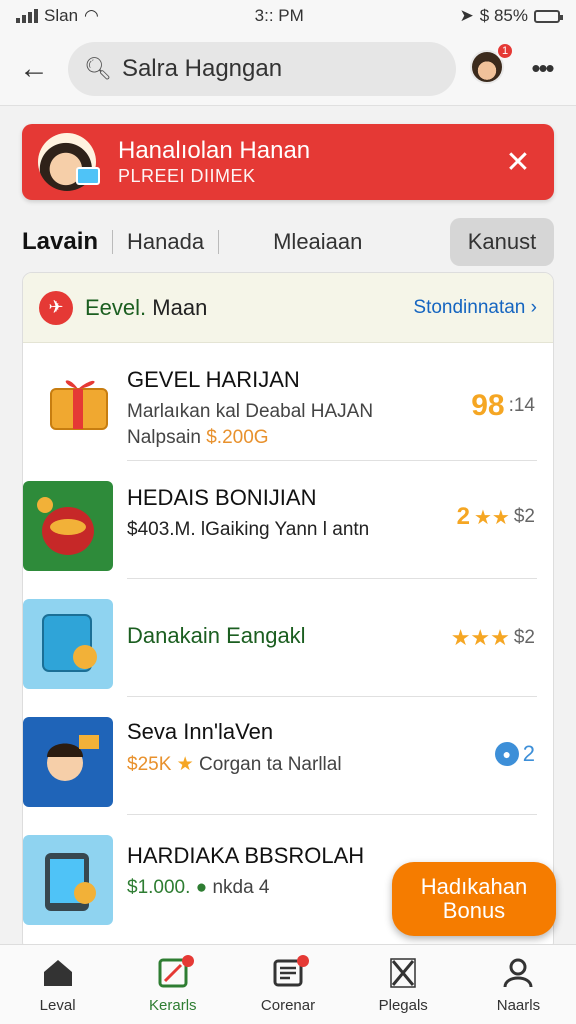 The image size is (576, 1024). I want to click on list-item-rating: 2 ★★ $2, so click(496, 517).